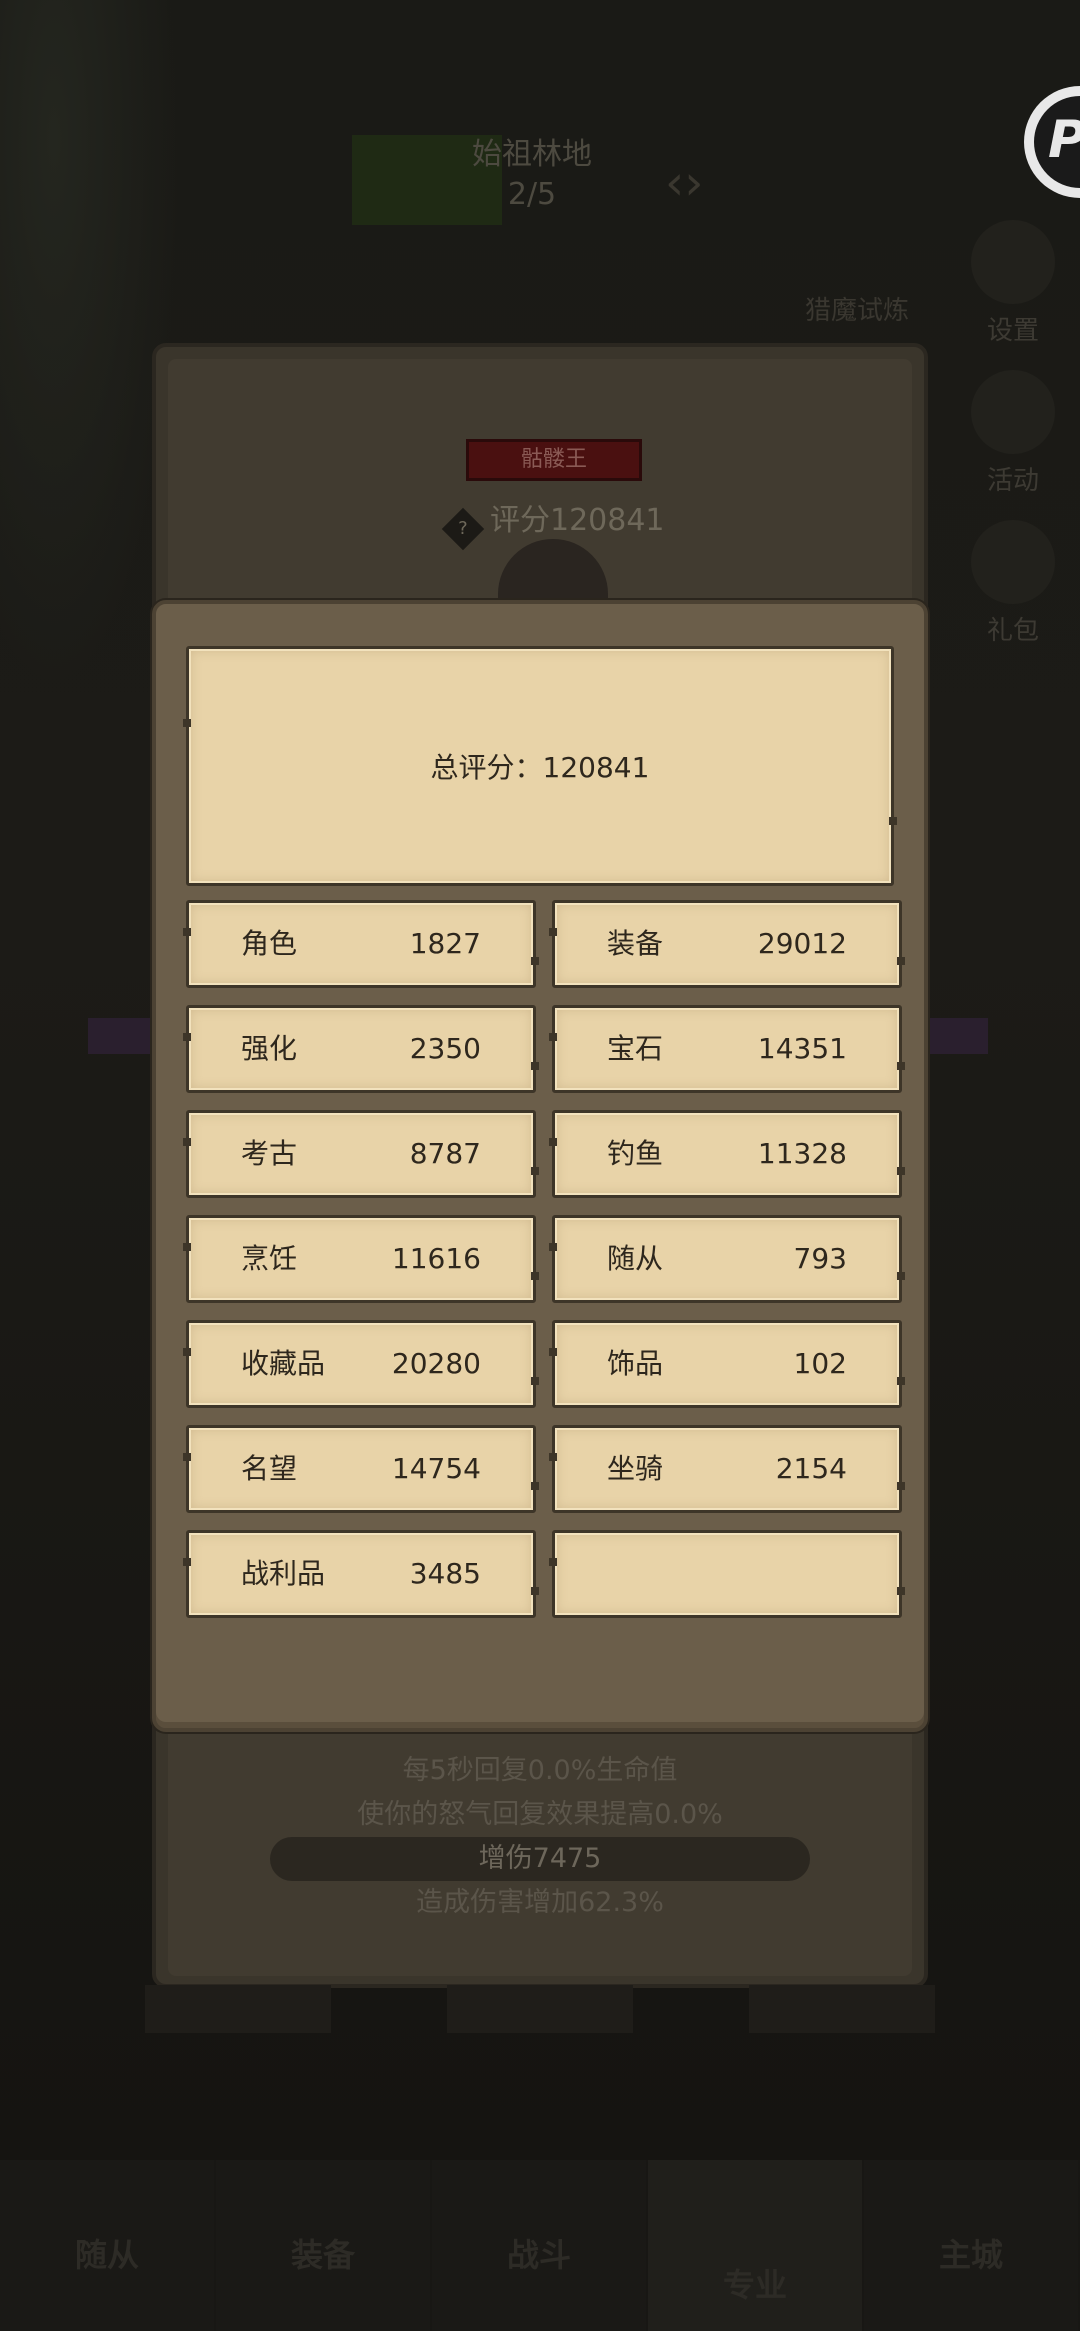 This screenshot has width=1080, height=2331. Describe the element at coordinates (540, 1859) in the screenshot. I see `damage-bonus-pill: 增伤7475` at that location.